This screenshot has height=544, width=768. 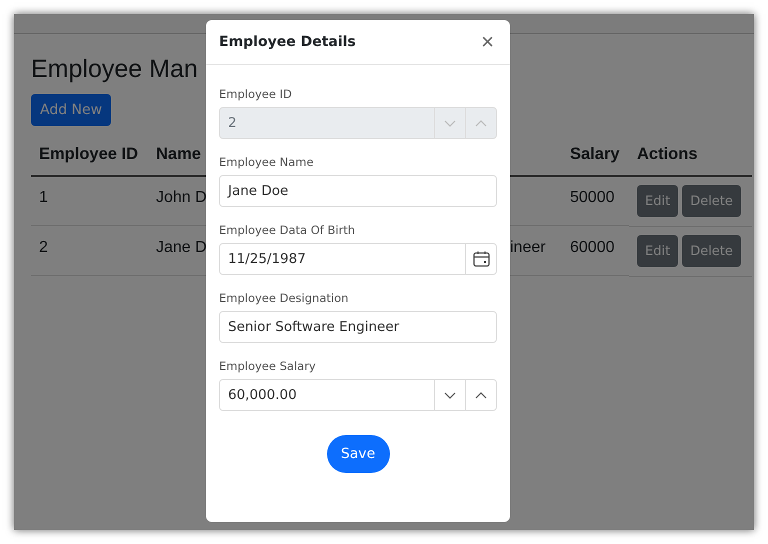 I want to click on date-field: 11/25/1987, so click(x=358, y=259).